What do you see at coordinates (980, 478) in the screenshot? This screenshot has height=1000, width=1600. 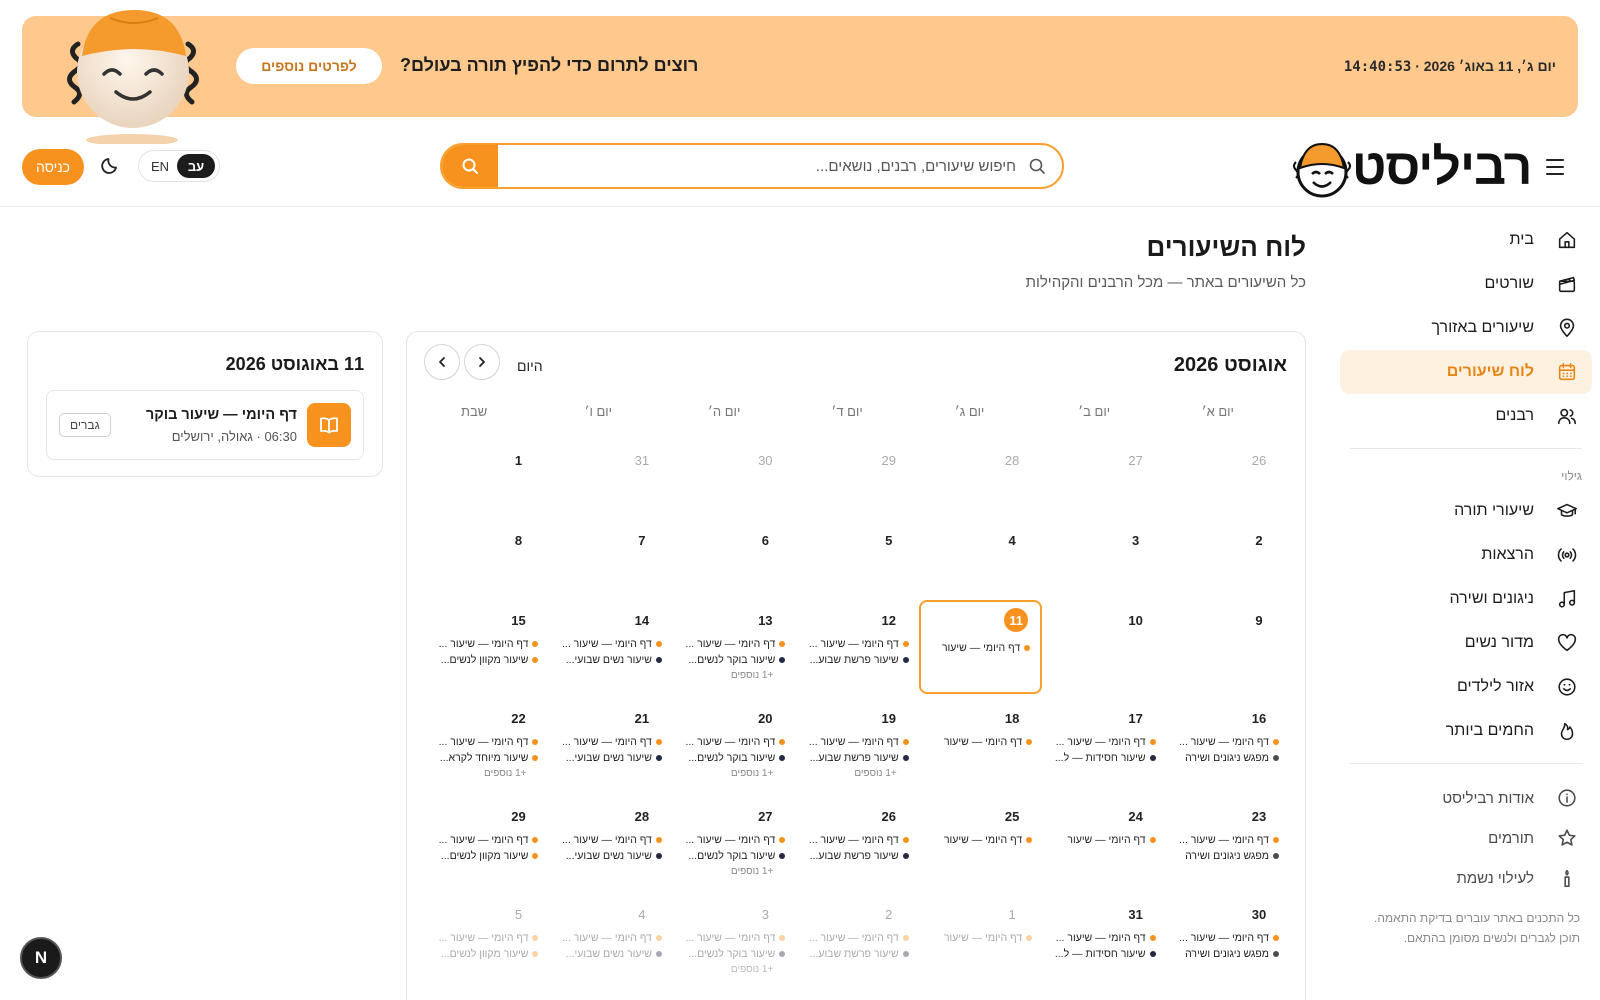 I see `calendar-day-cell: 28` at bounding box center [980, 478].